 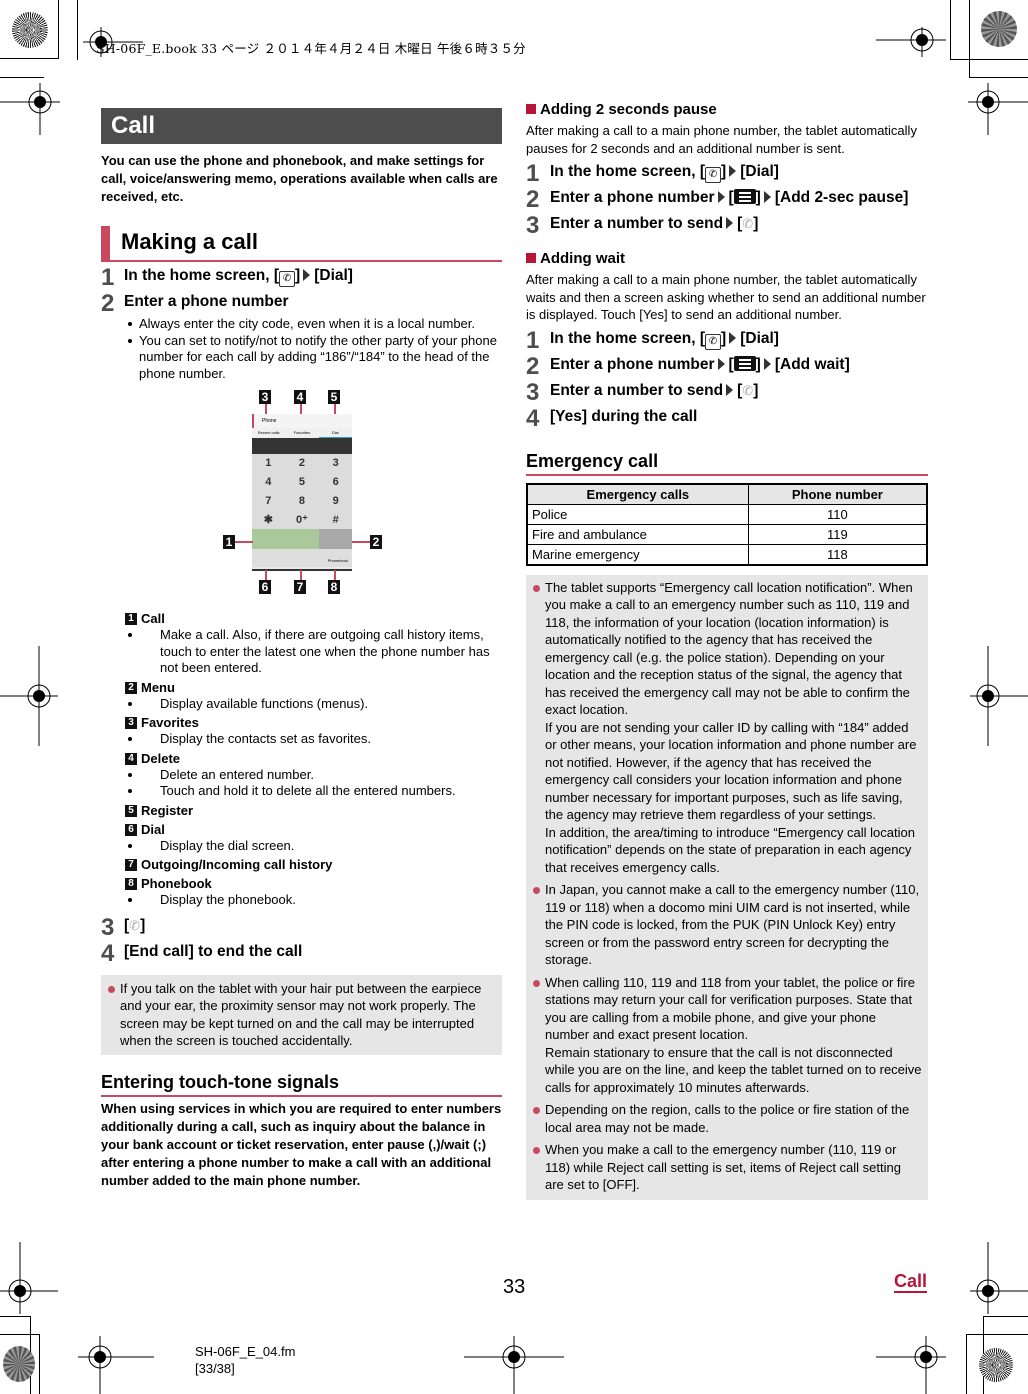 What do you see at coordinates (837, 514) in the screenshot?
I see `table-cell: 110` at bounding box center [837, 514].